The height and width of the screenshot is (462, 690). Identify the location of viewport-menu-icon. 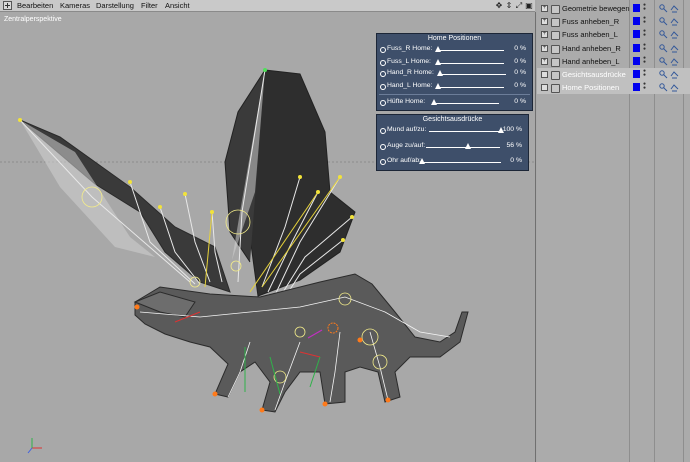
(7, 5).